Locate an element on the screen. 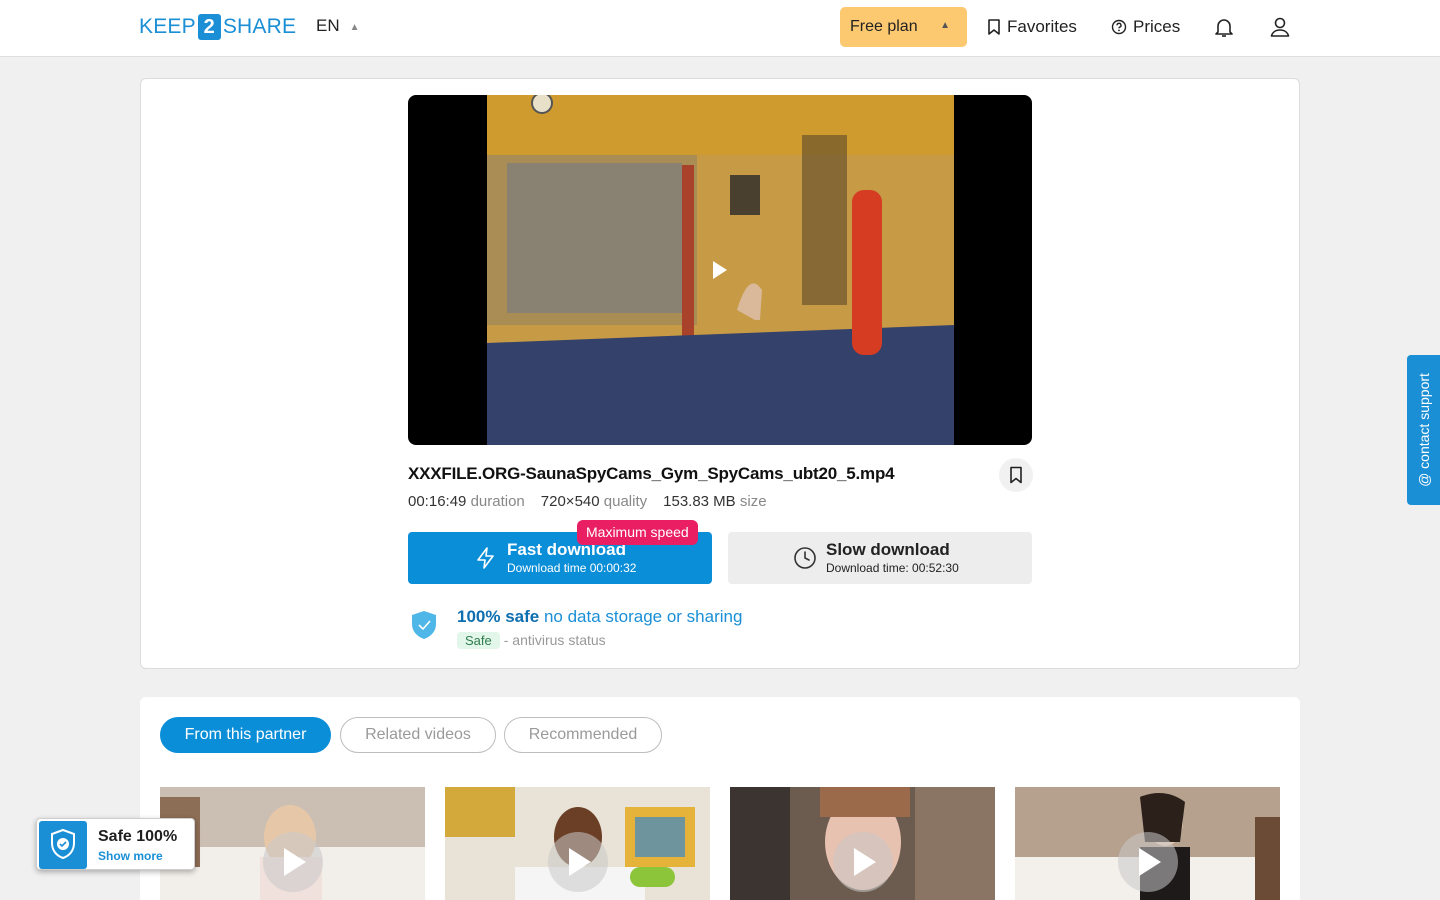 The image size is (1440, 900). fast-download-text: Fast download Download time 00:00:32 is located at coordinates (571, 558).